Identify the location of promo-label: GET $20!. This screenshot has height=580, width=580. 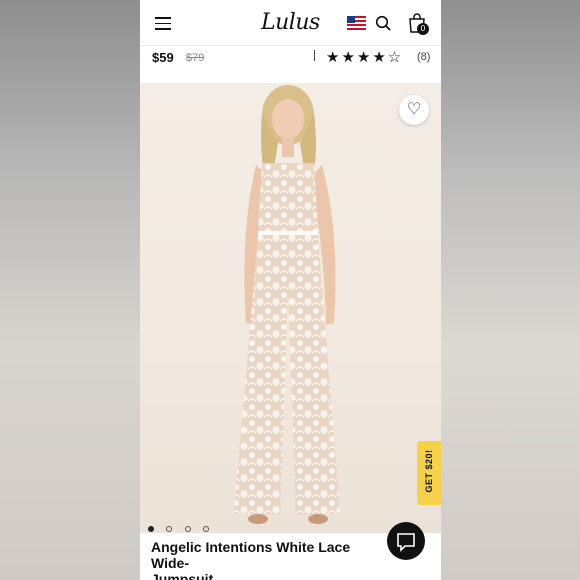
(429, 471).